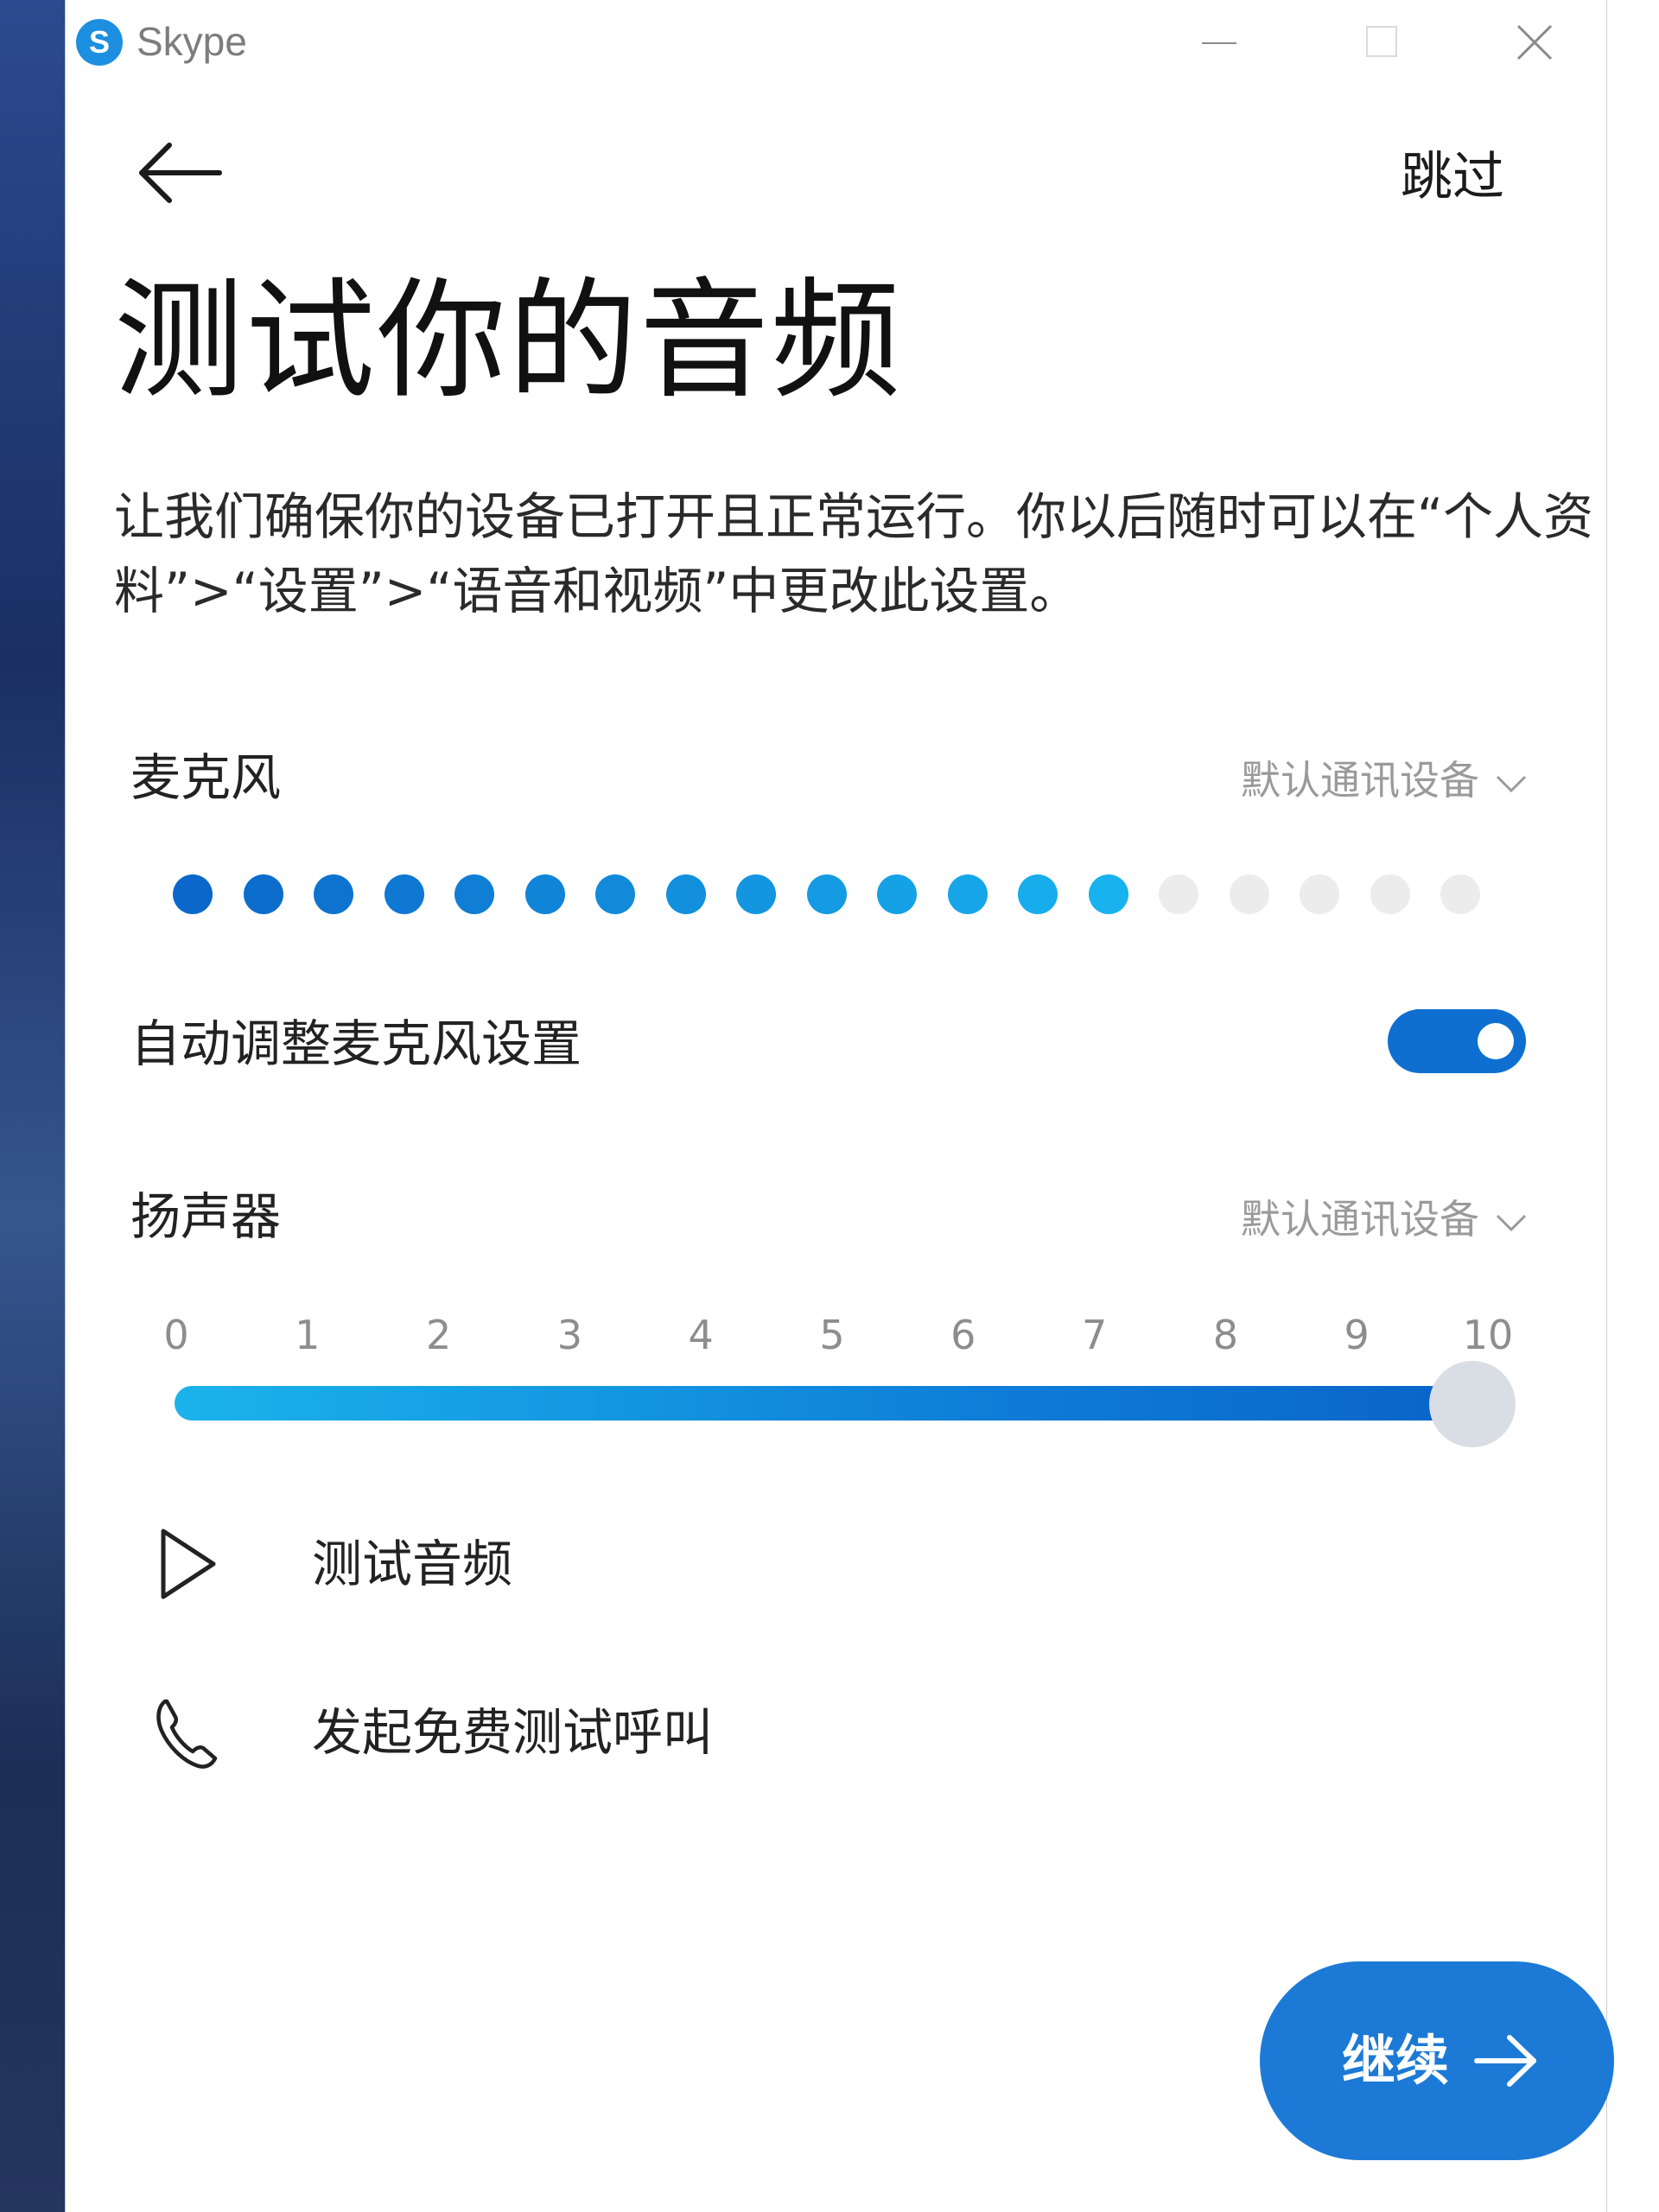 This screenshot has height=2212, width=1659. What do you see at coordinates (1488, 1335) in the screenshot?
I see `volume-tick-label: 10` at bounding box center [1488, 1335].